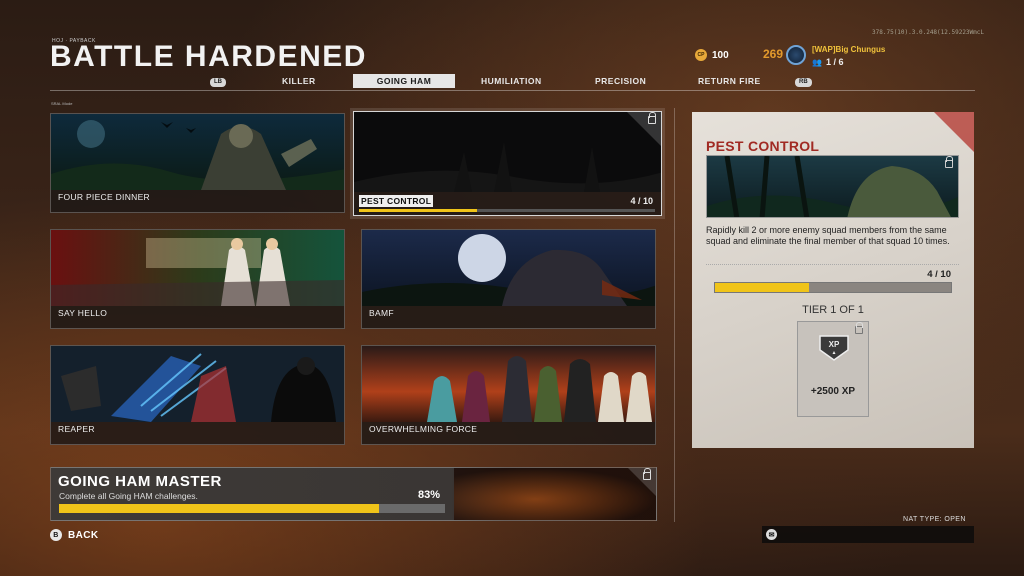 This screenshot has height=576, width=1024. What do you see at coordinates (834, 344) in the screenshot?
I see `svg-text: XP` at bounding box center [834, 344].